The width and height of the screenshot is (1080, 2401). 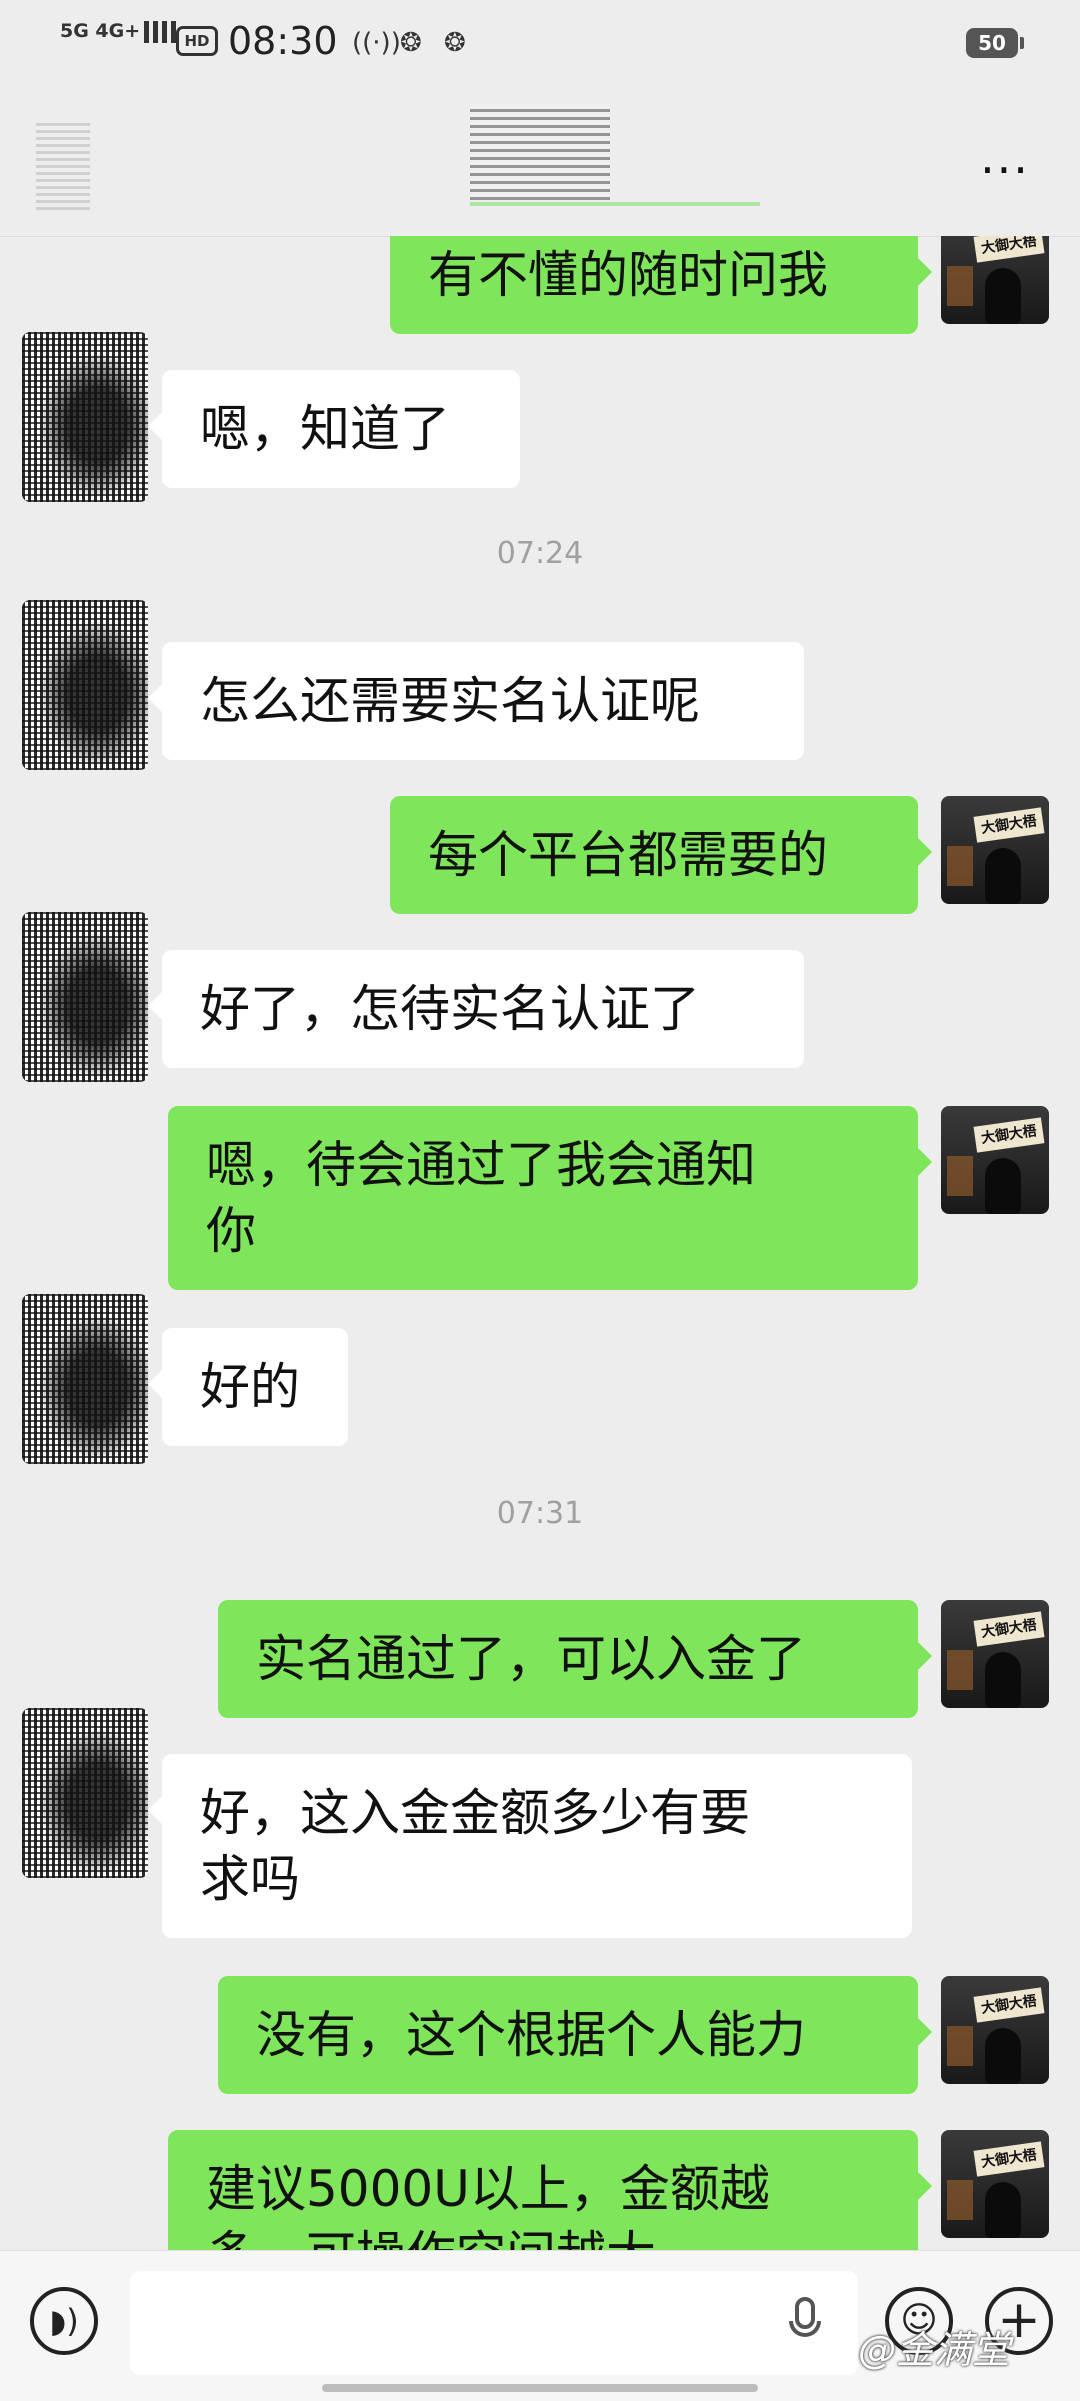 I want to click on weibo-icon: ❂, so click(x=411, y=43).